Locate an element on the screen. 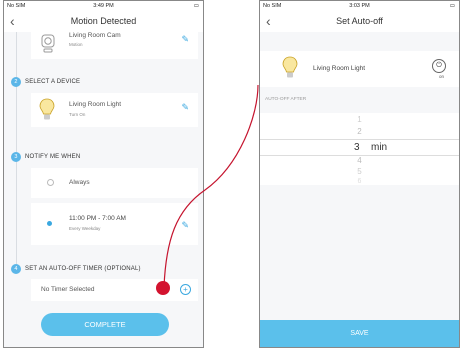 This screenshot has height=351, width=462. connector-line is located at coordinates (211, 186).